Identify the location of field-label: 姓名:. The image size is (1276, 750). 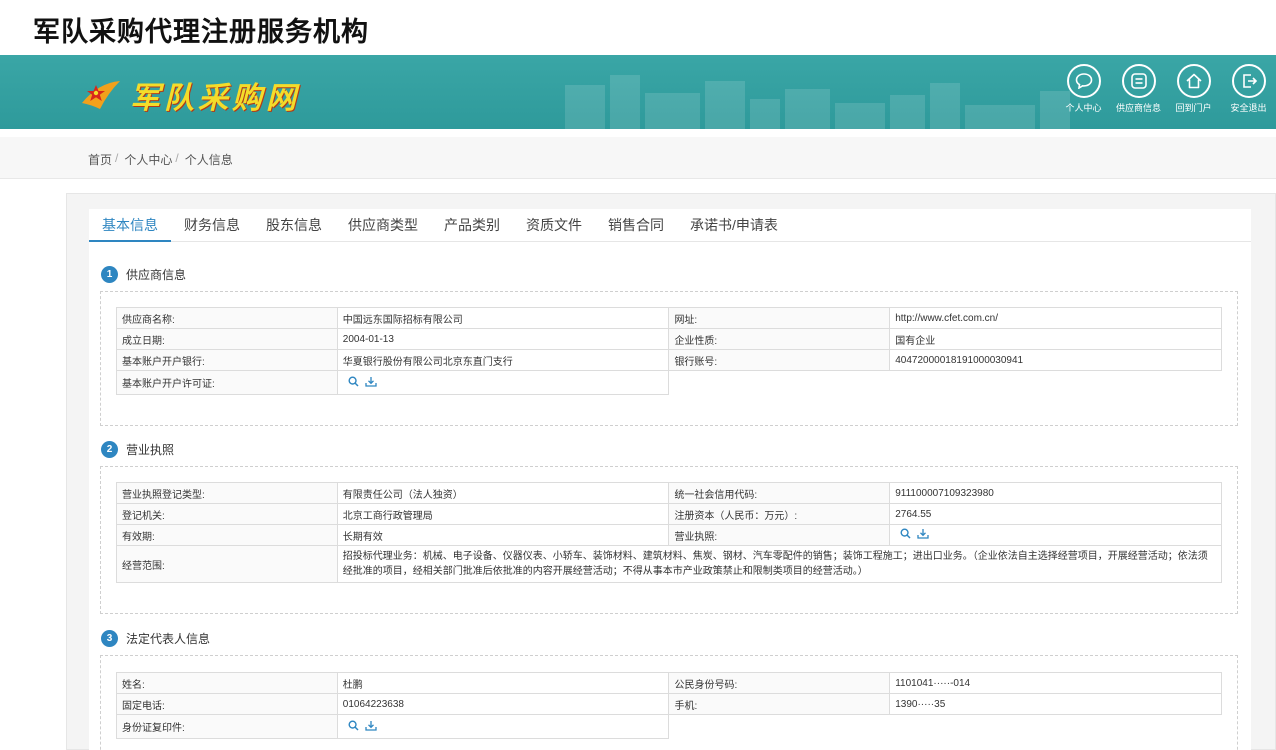
(227, 683).